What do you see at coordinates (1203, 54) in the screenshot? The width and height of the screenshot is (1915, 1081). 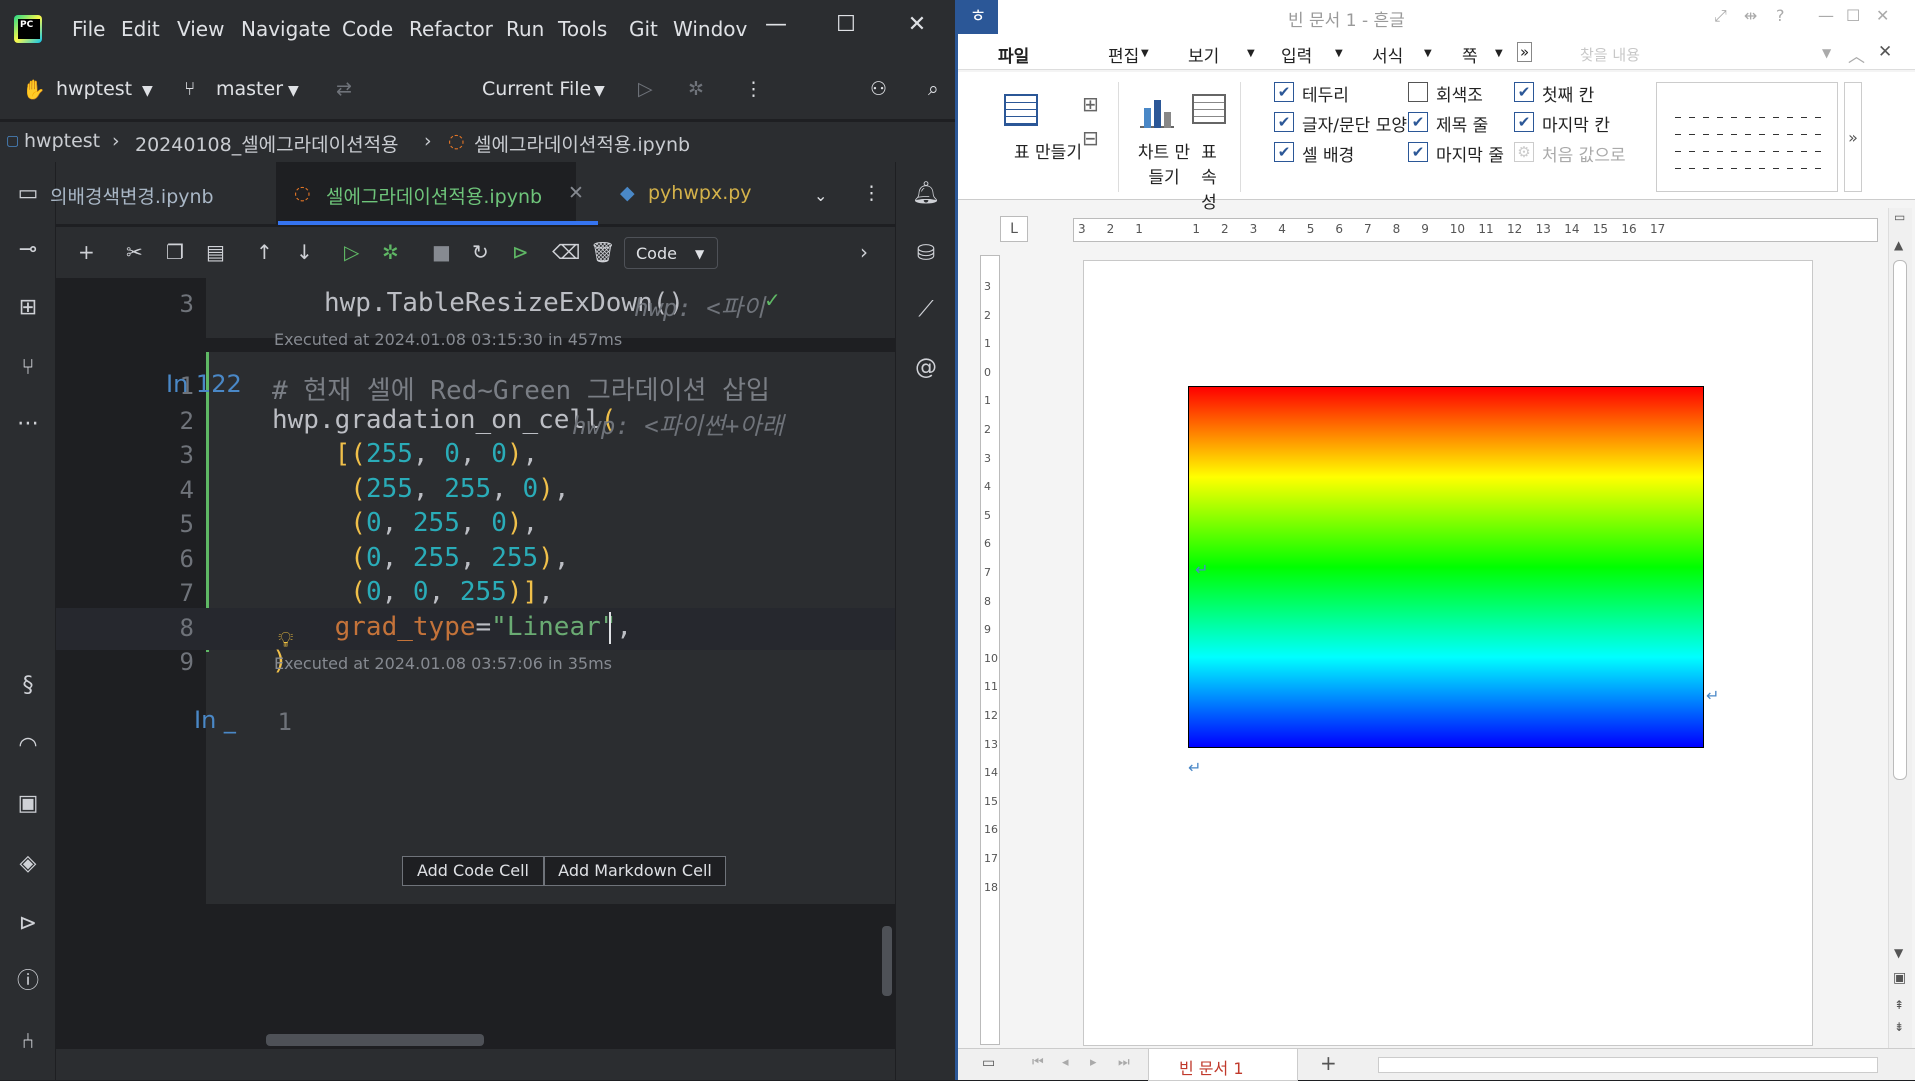 I see `menu-view: 보기` at bounding box center [1203, 54].